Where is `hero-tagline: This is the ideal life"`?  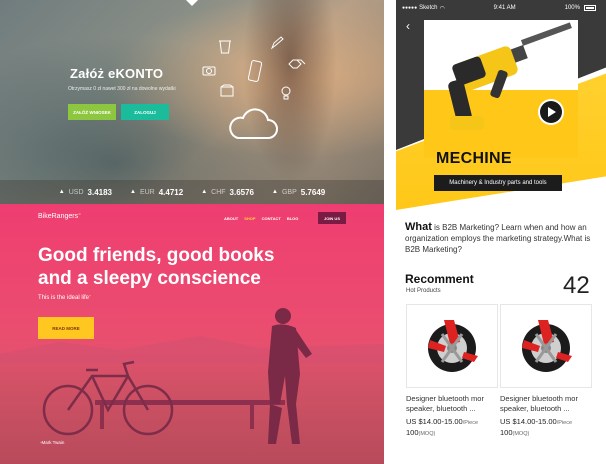
hero-tagline: This is the ideal life" is located at coordinates (64, 298).